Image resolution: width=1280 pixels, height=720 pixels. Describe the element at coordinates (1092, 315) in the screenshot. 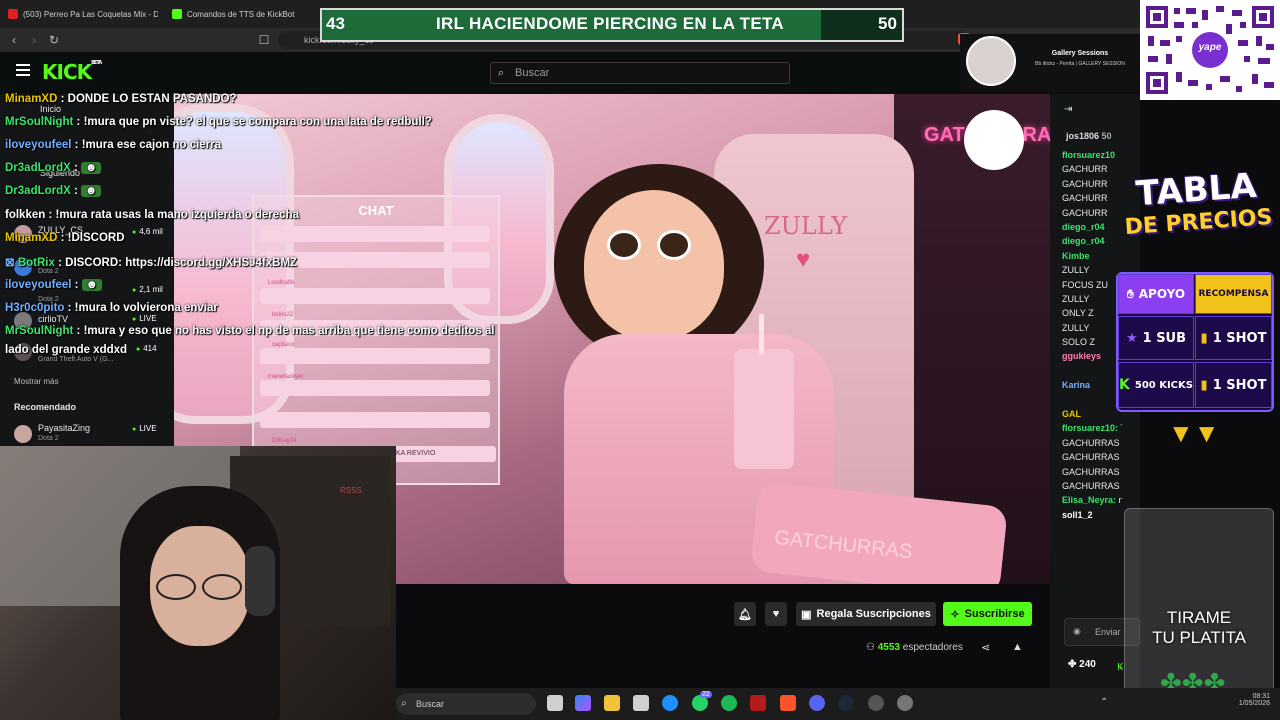

I see `chat-message: ONLY Z` at that location.